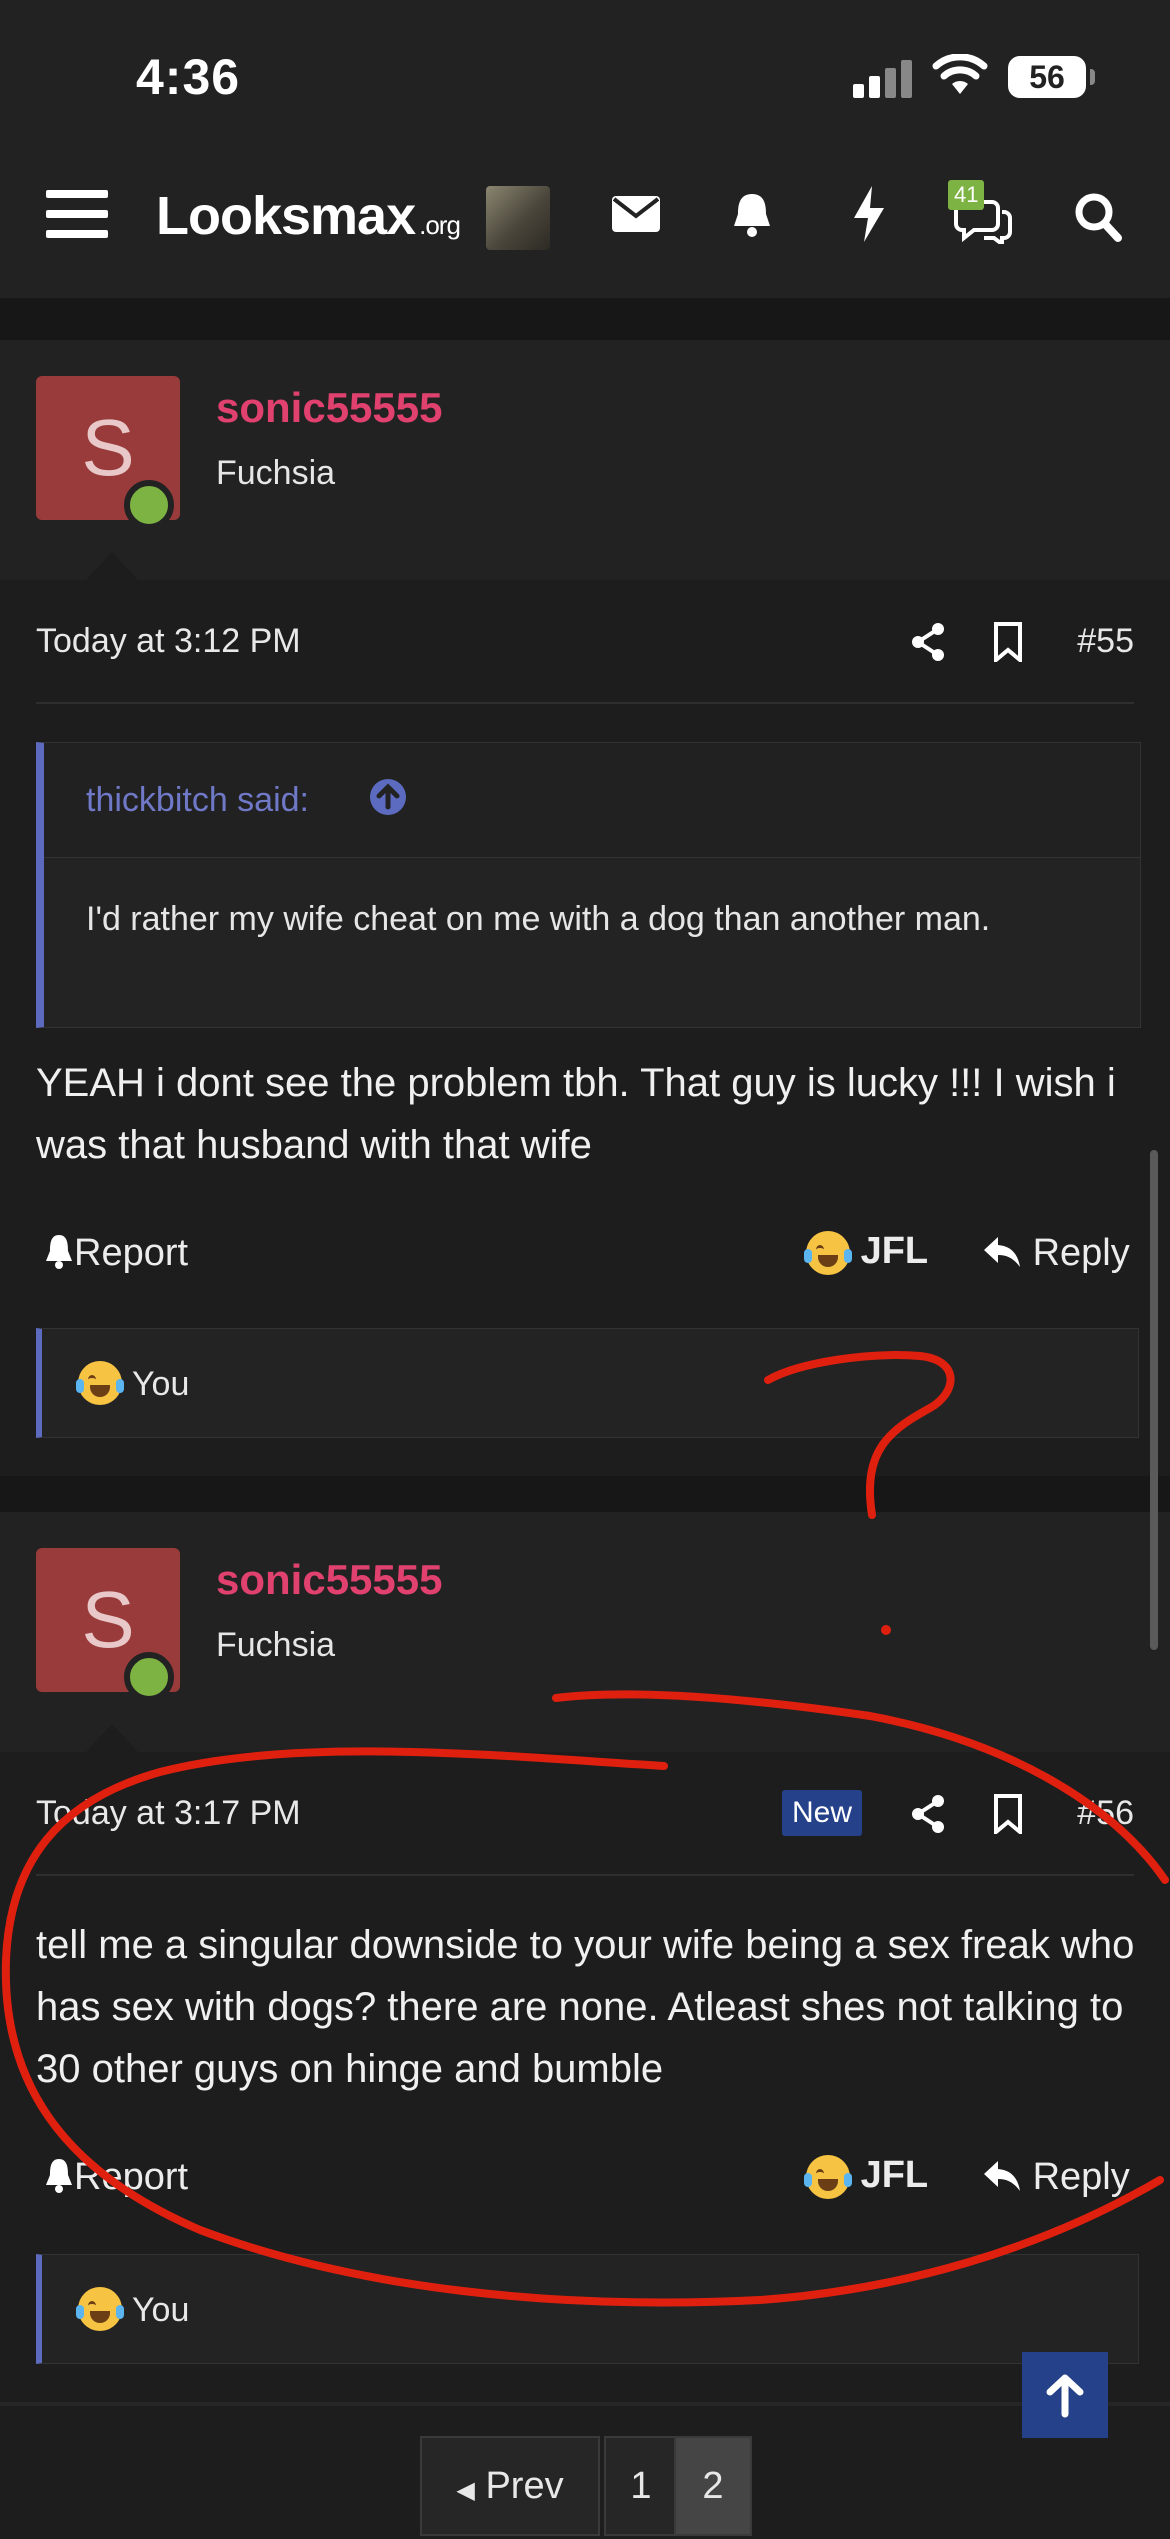  What do you see at coordinates (510, 2486) in the screenshot?
I see `prev-page-button: ◀ Prev` at bounding box center [510, 2486].